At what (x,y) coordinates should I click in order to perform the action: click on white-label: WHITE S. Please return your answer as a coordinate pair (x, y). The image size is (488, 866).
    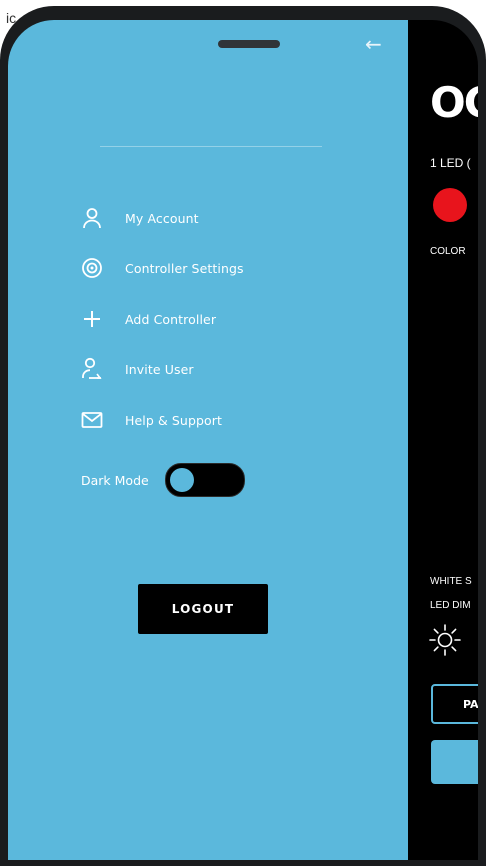
    Looking at the image, I should click on (451, 581).